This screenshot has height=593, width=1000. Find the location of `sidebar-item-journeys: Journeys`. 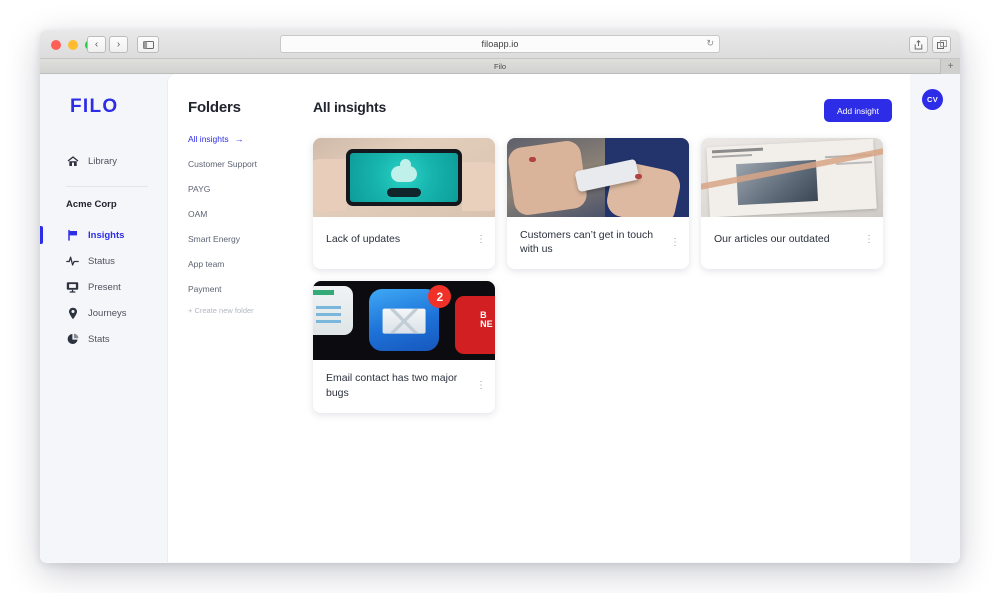

sidebar-item-journeys: Journeys is located at coordinates (104, 313).